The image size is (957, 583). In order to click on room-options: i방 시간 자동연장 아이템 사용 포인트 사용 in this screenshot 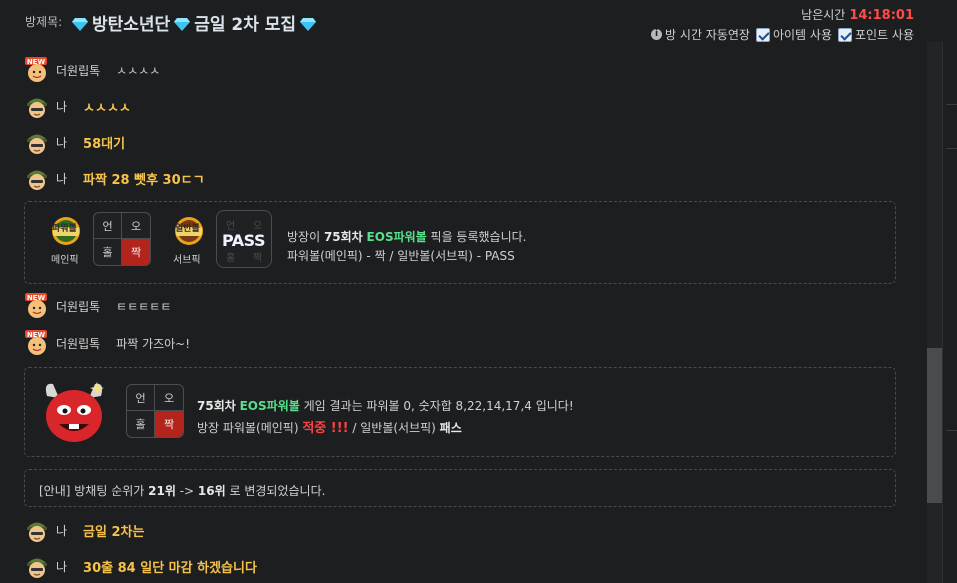, I will do `click(782, 34)`.